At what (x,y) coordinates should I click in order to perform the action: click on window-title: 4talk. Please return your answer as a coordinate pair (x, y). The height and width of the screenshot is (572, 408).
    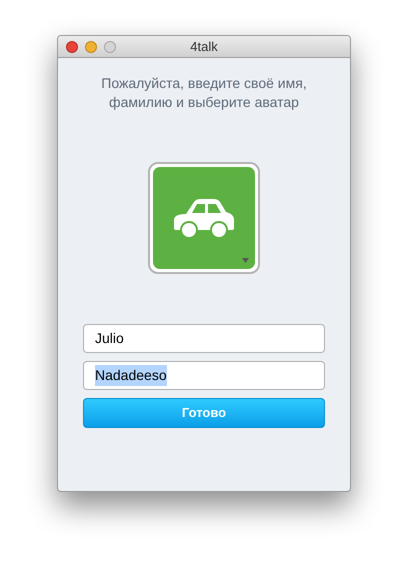
    Looking at the image, I should click on (204, 47).